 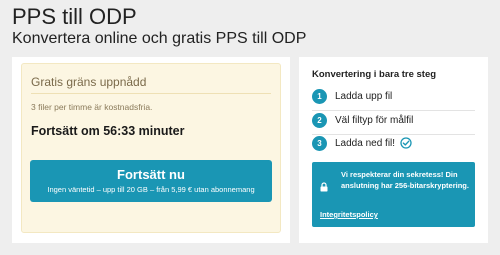 What do you see at coordinates (365, 143) in the screenshot?
I see `step-label: Ladda ned fil!` at bounding box center [365, 143].